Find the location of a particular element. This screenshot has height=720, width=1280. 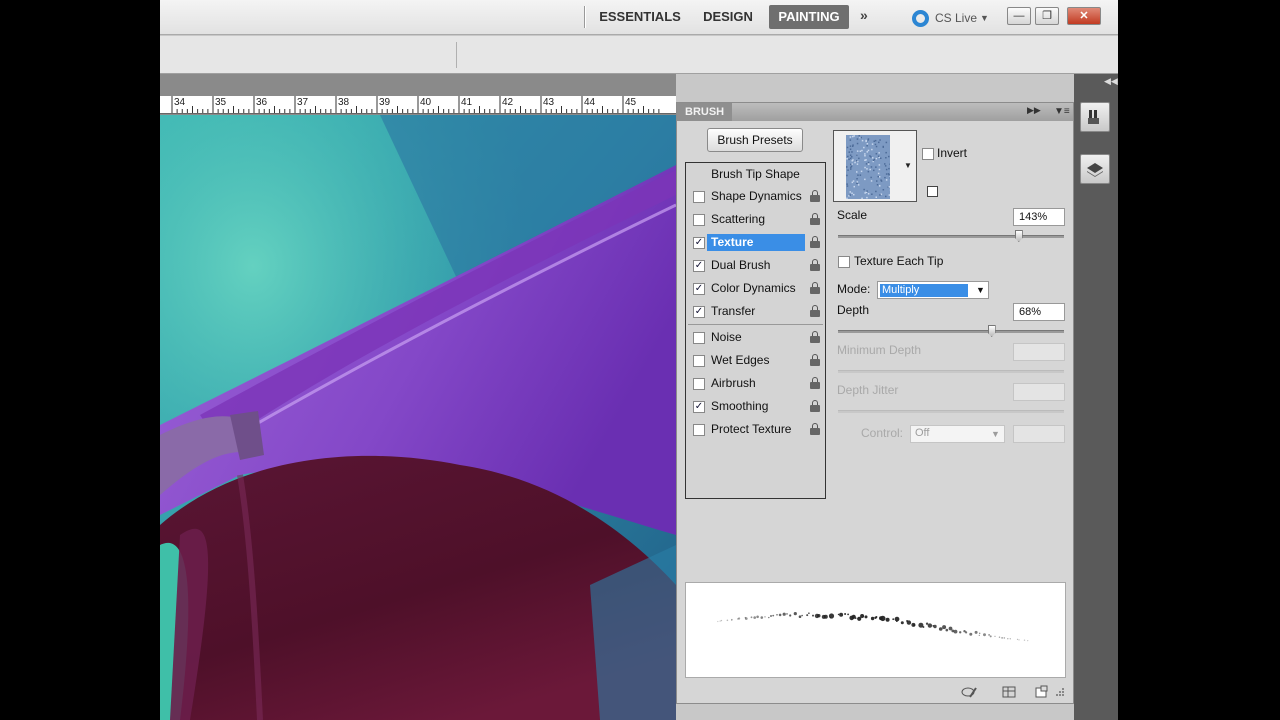

shape-dynamics-checkbox is located at coordinates (699, 196).